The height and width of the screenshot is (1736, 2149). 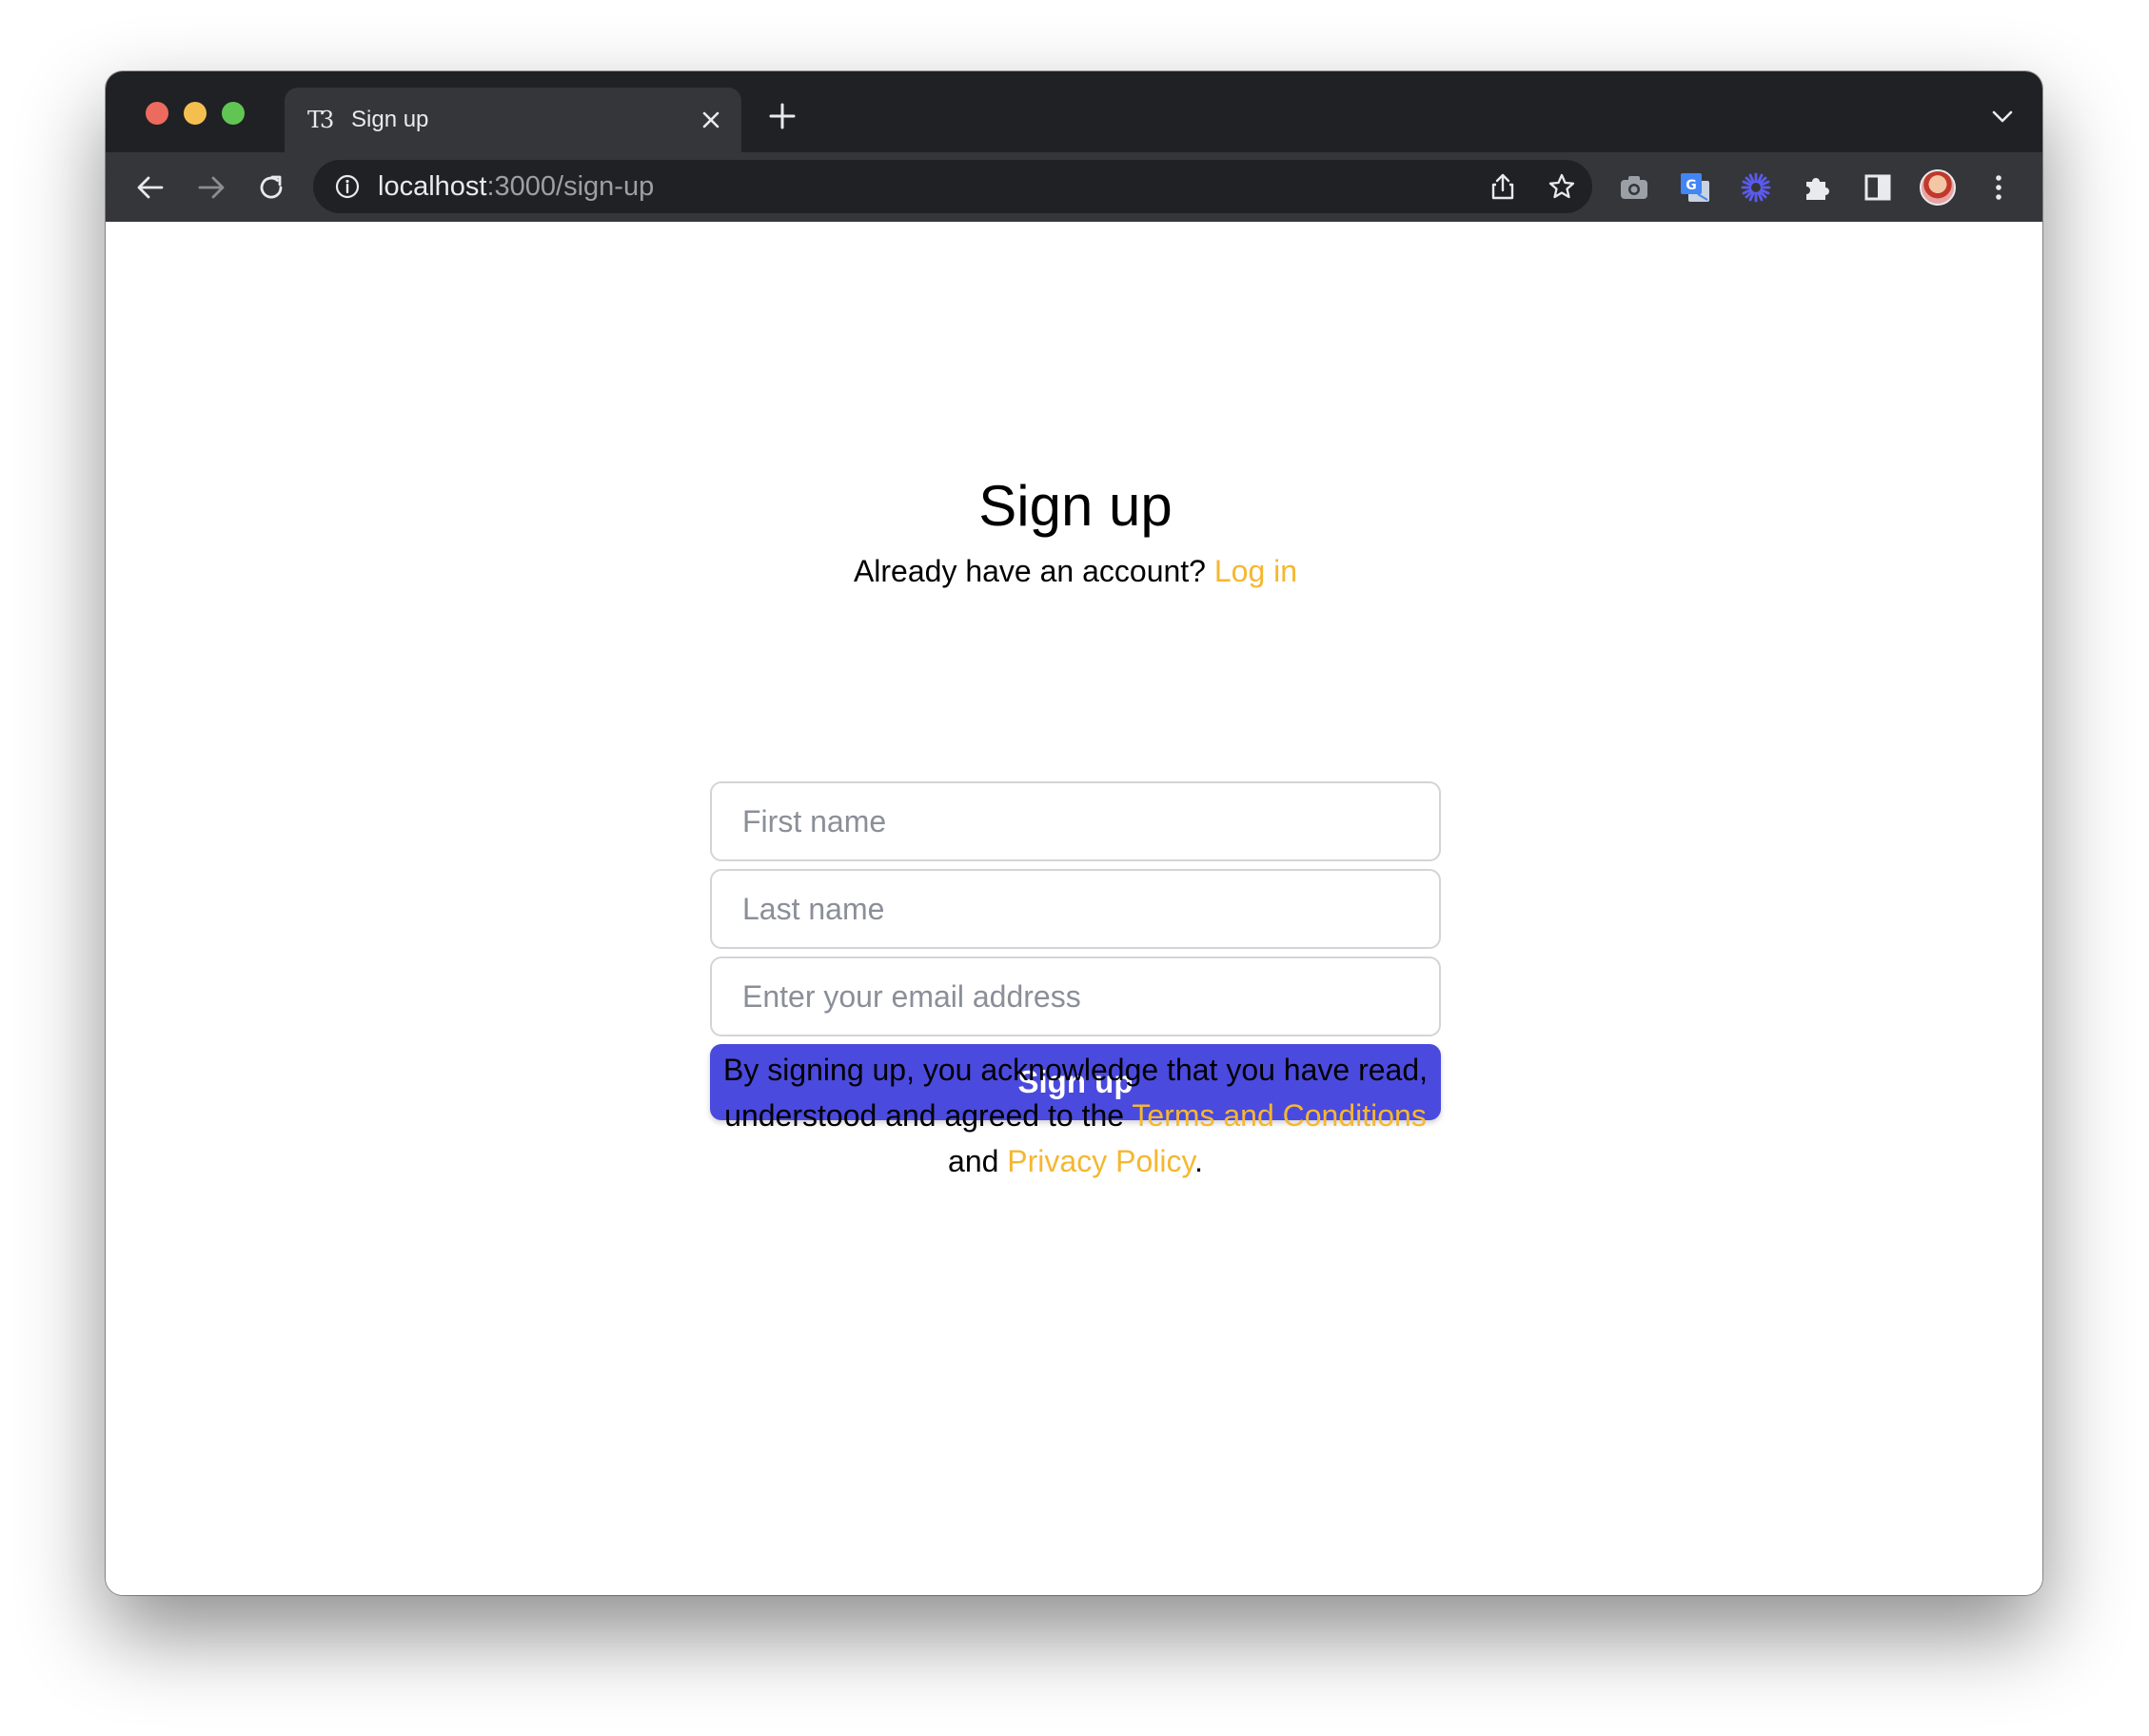 What do you see at coordinates (1076, 821) in the screenshot?
I see `first-name-field` at bounding box center [1076, 821].